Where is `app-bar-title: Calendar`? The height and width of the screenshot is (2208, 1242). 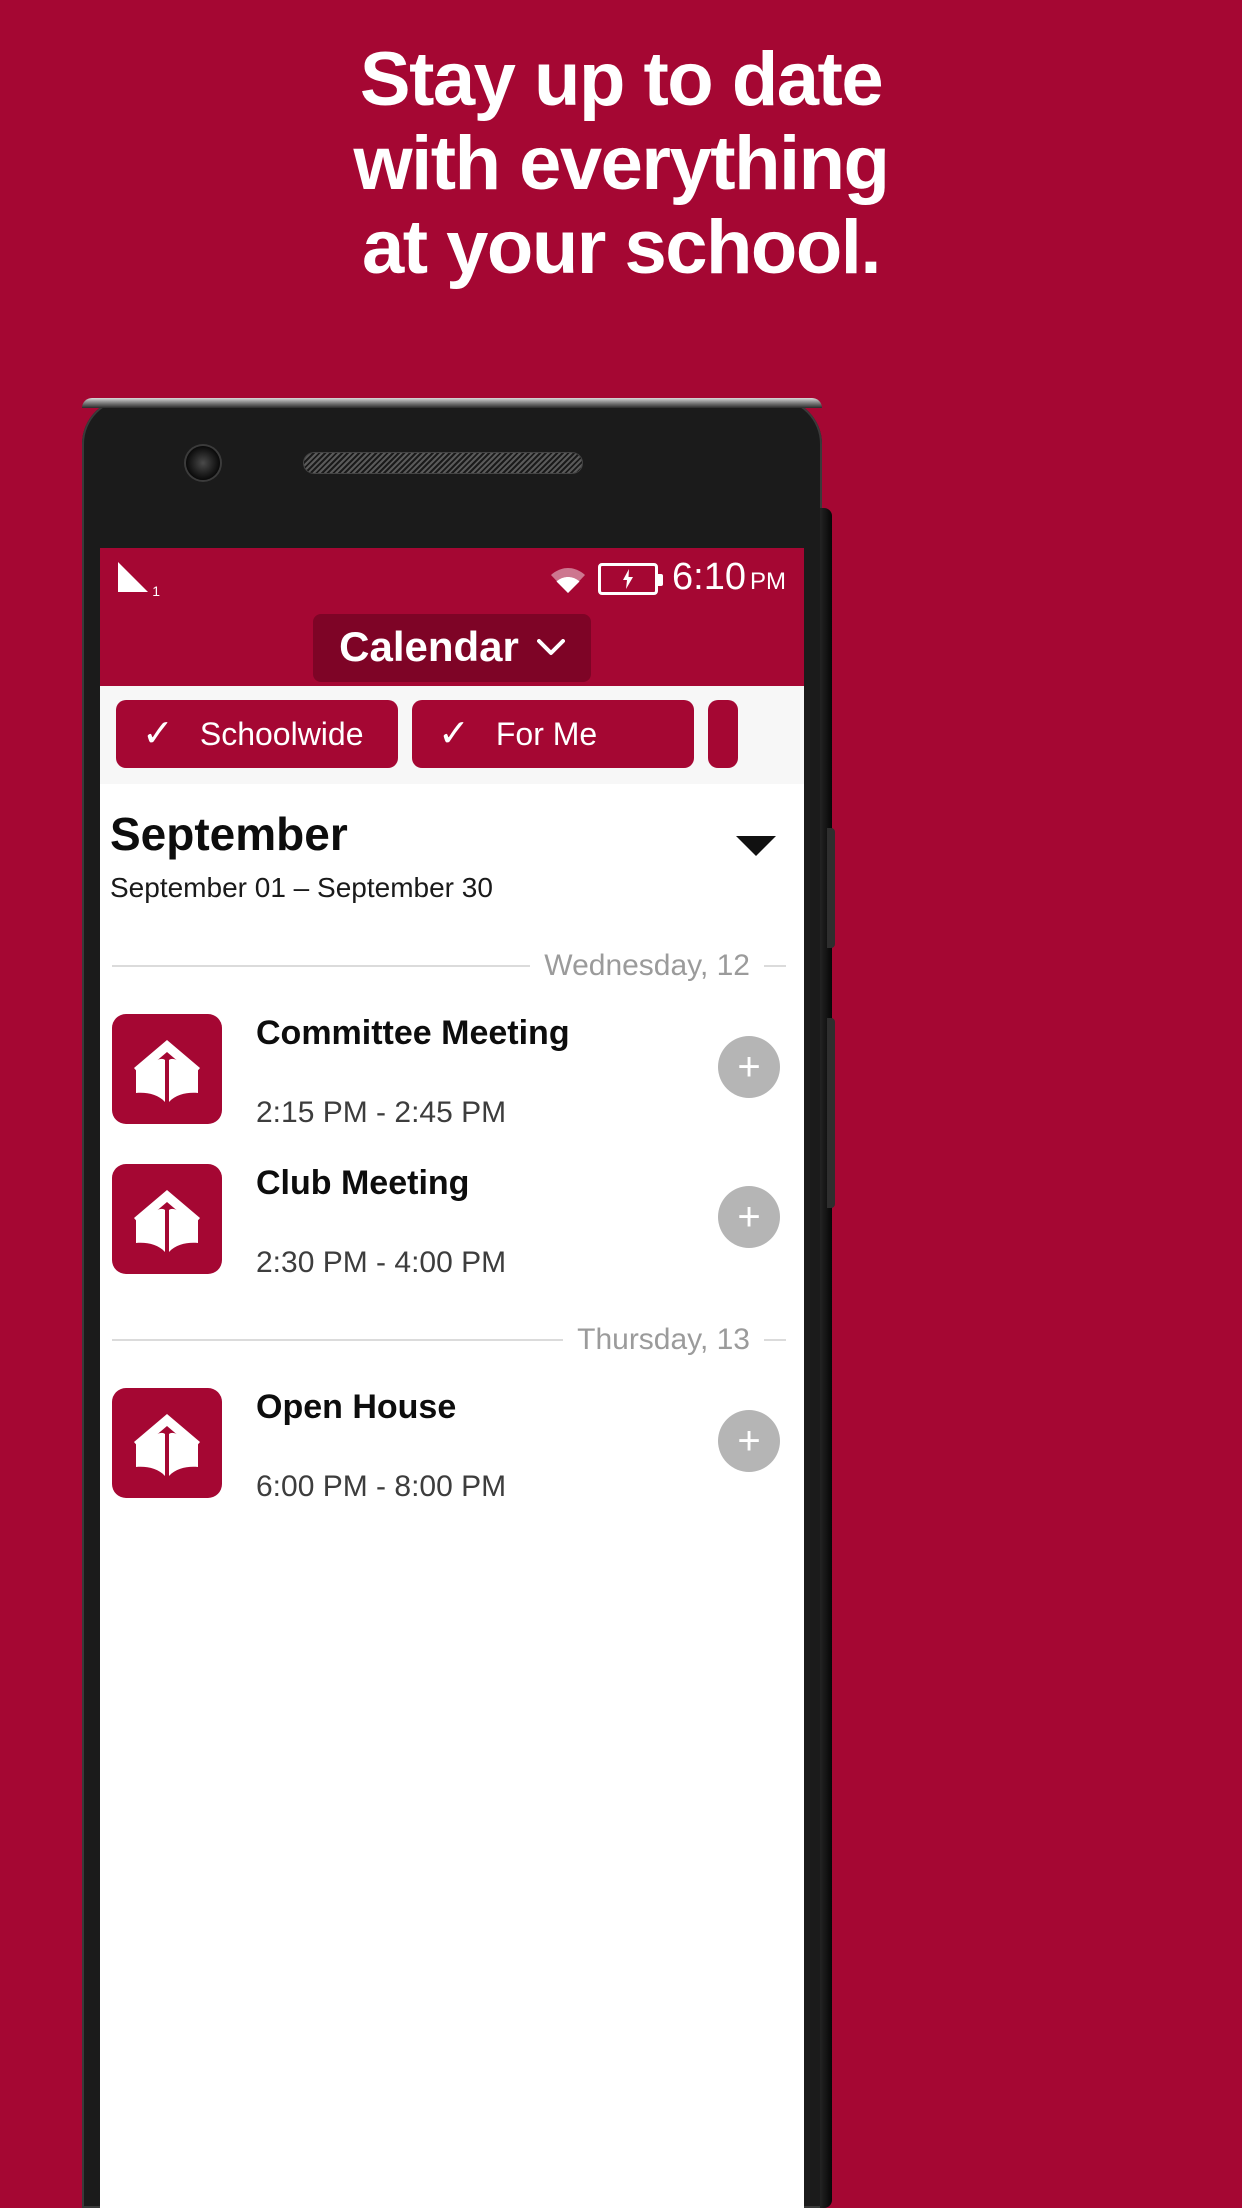
app-bar-title: Calendar is located at coordinates (429, 646).